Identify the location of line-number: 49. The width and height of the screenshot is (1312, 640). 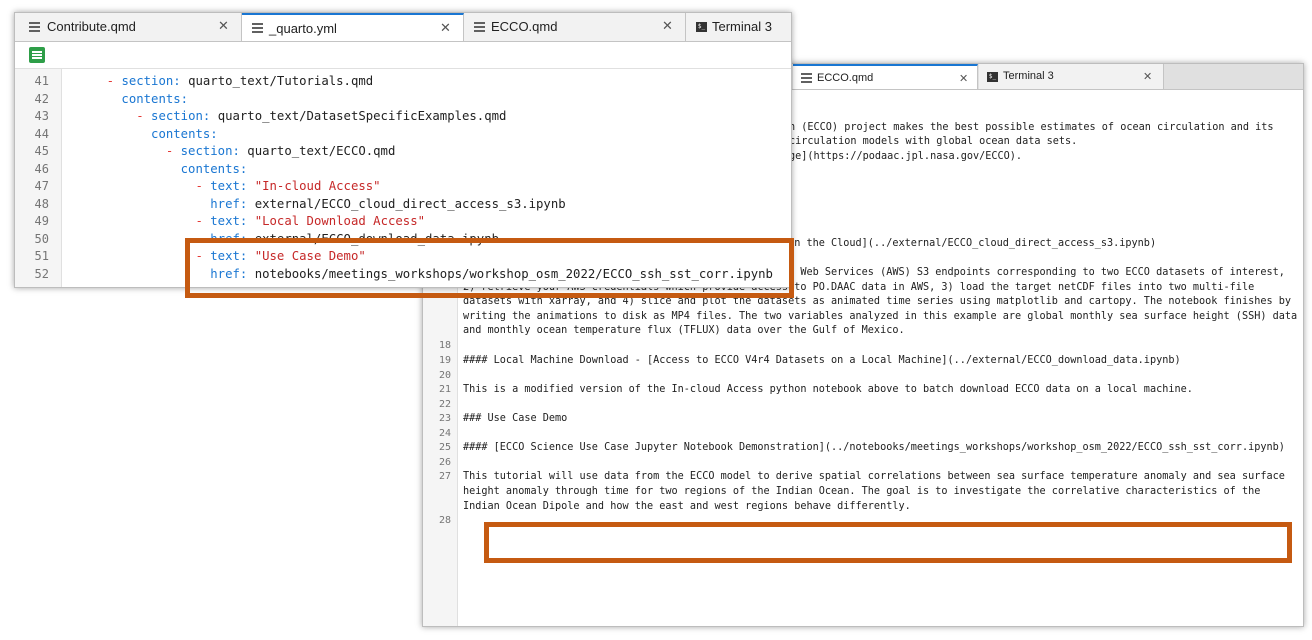
(41, 221).